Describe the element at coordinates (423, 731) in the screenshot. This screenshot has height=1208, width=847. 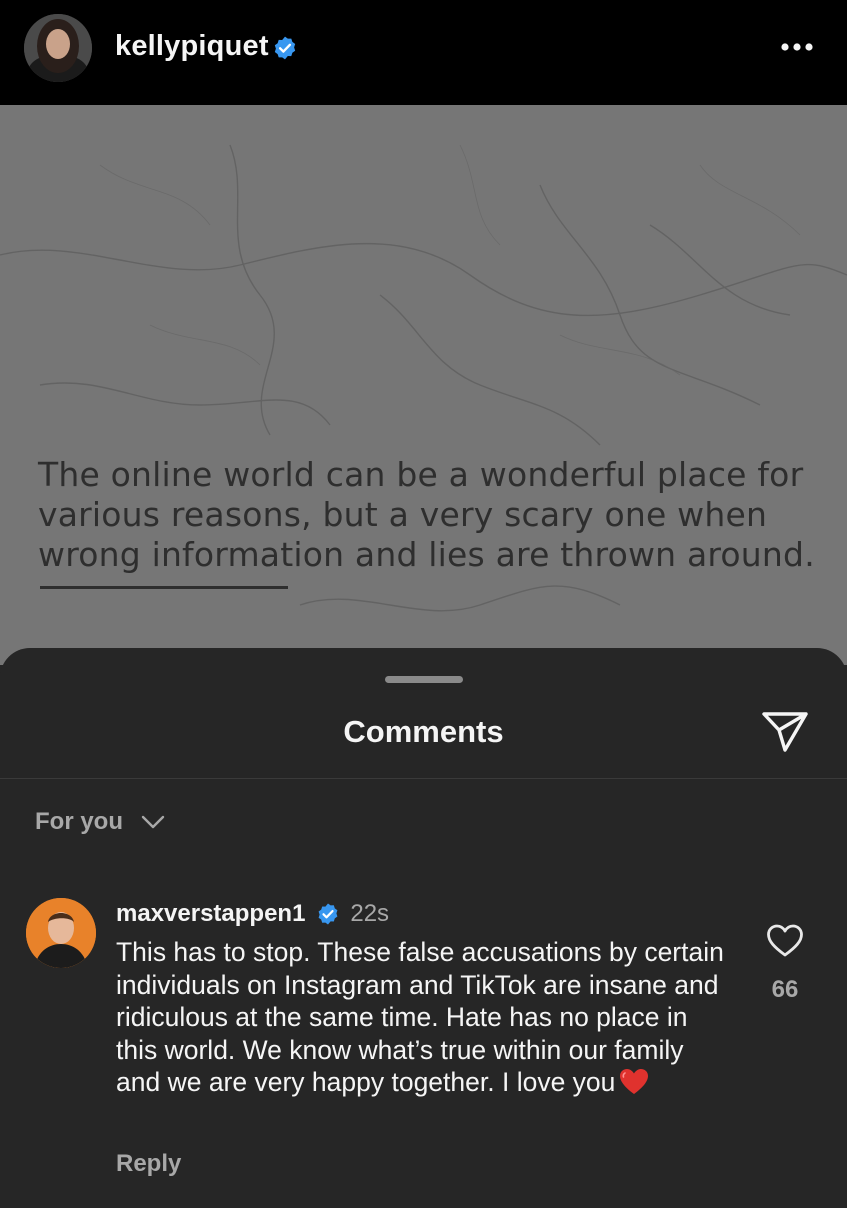
I see `sheet-title: Comments` at that location.